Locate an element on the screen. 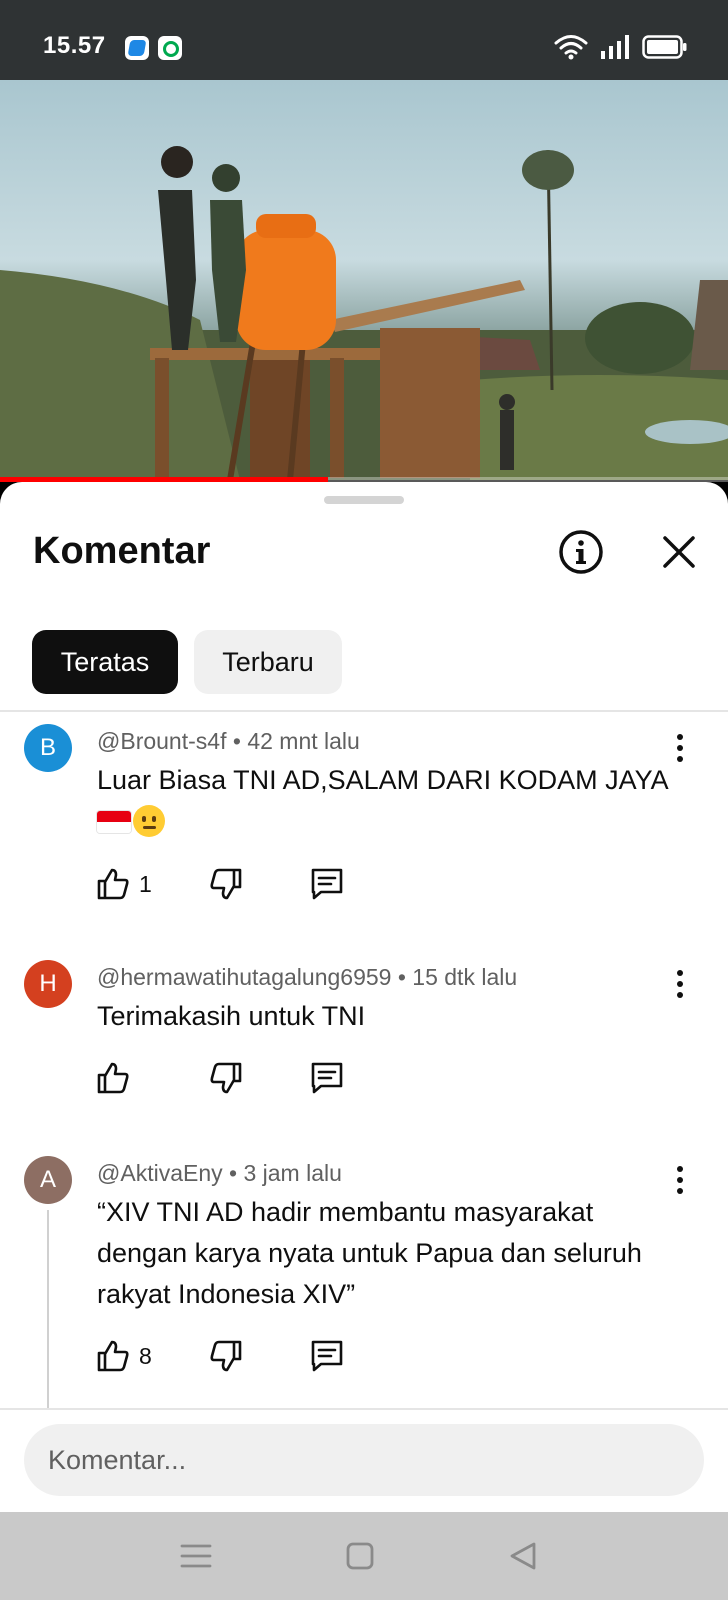  avatar: B is located at coordinates (48, 748).